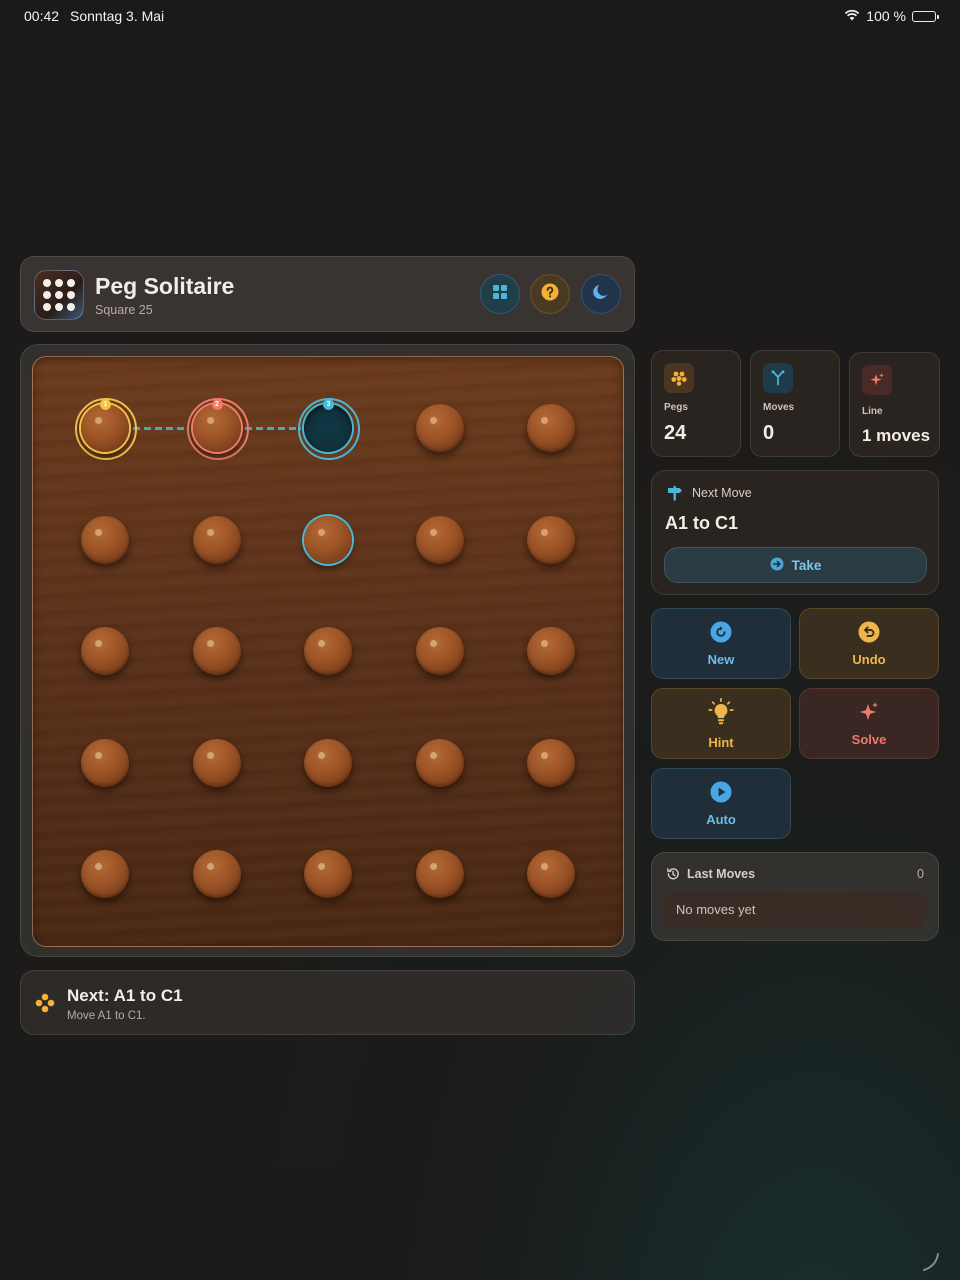  I want to click on banner-description: Move A1 to C1., so click(106, 1016).